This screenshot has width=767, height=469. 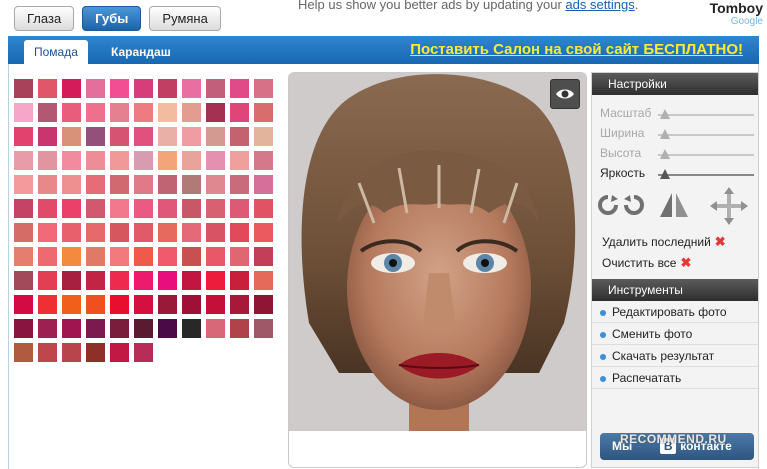 What do you see at coordinates (685, 262) in the screenshot?
I see `clear-x-icon: ✖` at bounding box center [685, 262].